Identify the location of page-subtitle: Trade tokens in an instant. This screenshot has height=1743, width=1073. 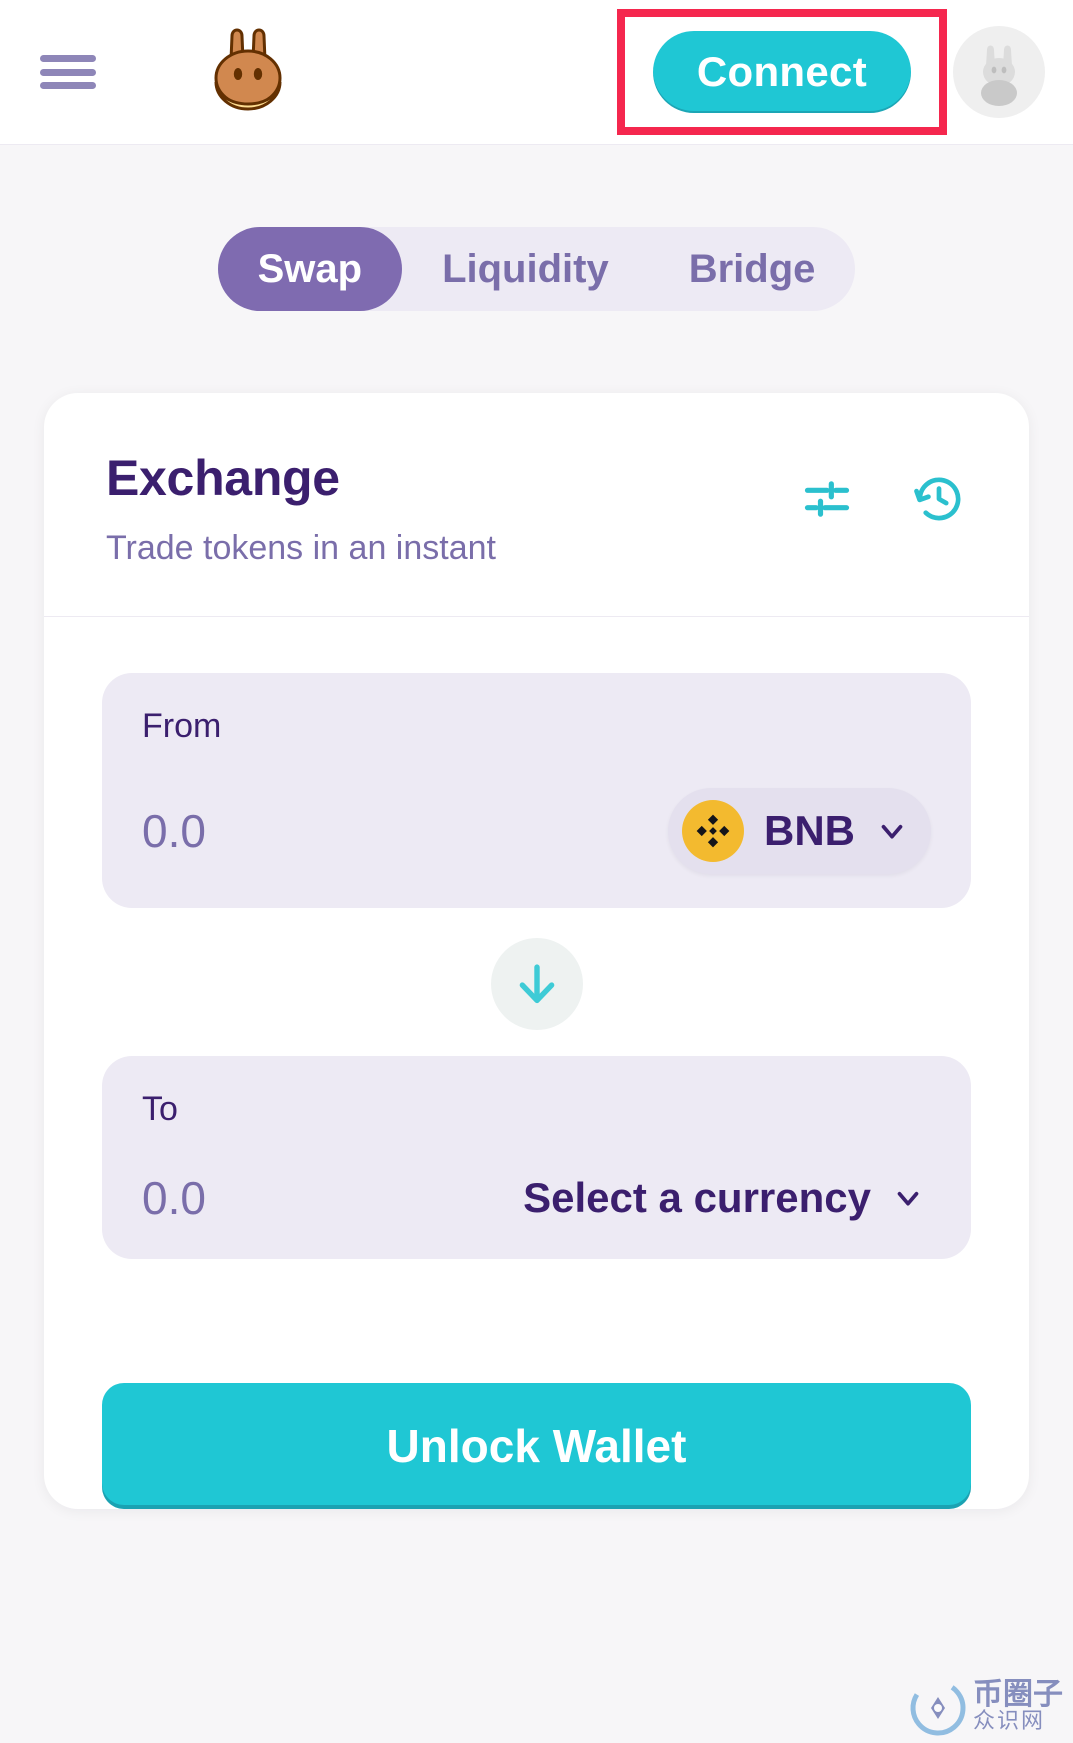
(301, 548).